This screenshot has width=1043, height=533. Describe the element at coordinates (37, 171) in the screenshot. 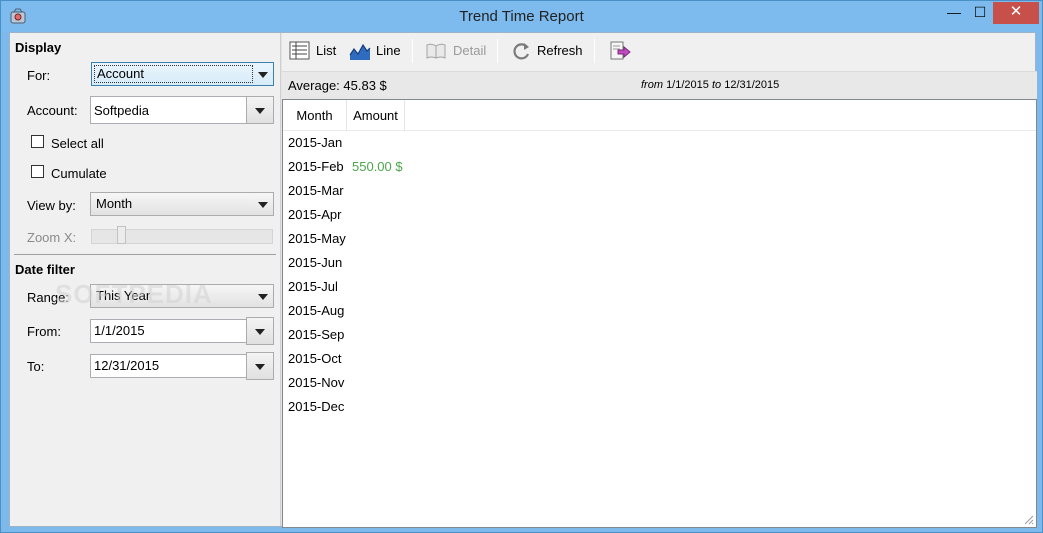

I see `cumulate-checkbox` at that location.